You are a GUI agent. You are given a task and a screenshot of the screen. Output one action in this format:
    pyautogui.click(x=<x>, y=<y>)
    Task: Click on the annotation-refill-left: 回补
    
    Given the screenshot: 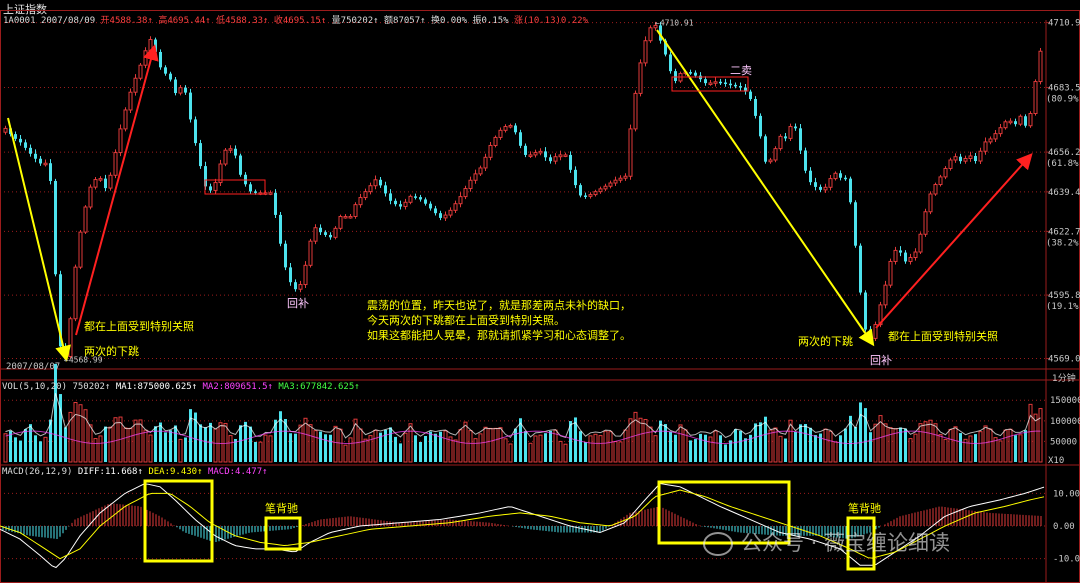 What is the action you would take?
    pyautogui.click(x=298, y=303)
    